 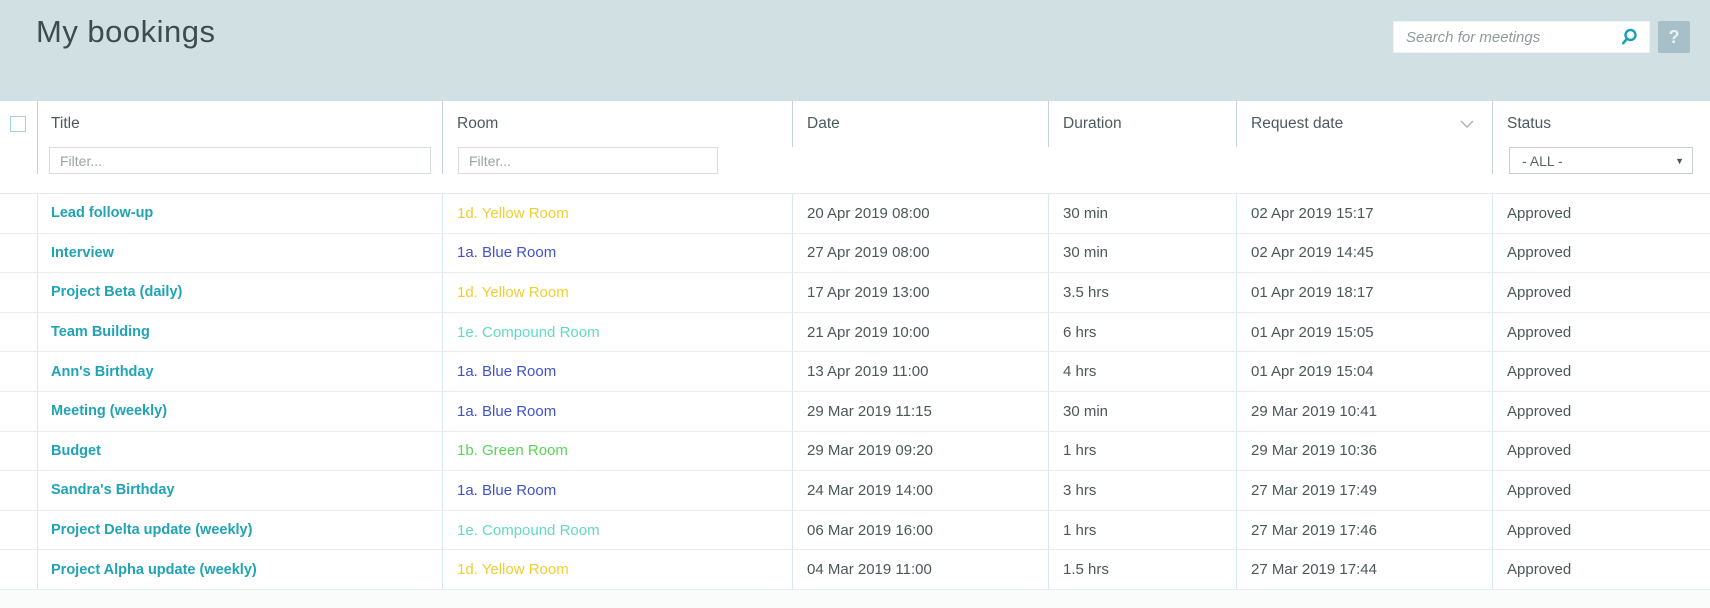 What do you see at coordinates (116, 292) in the screenshot?
I see `booking-title-link: Project Beta (daily)` at bounding box center [116, 292].